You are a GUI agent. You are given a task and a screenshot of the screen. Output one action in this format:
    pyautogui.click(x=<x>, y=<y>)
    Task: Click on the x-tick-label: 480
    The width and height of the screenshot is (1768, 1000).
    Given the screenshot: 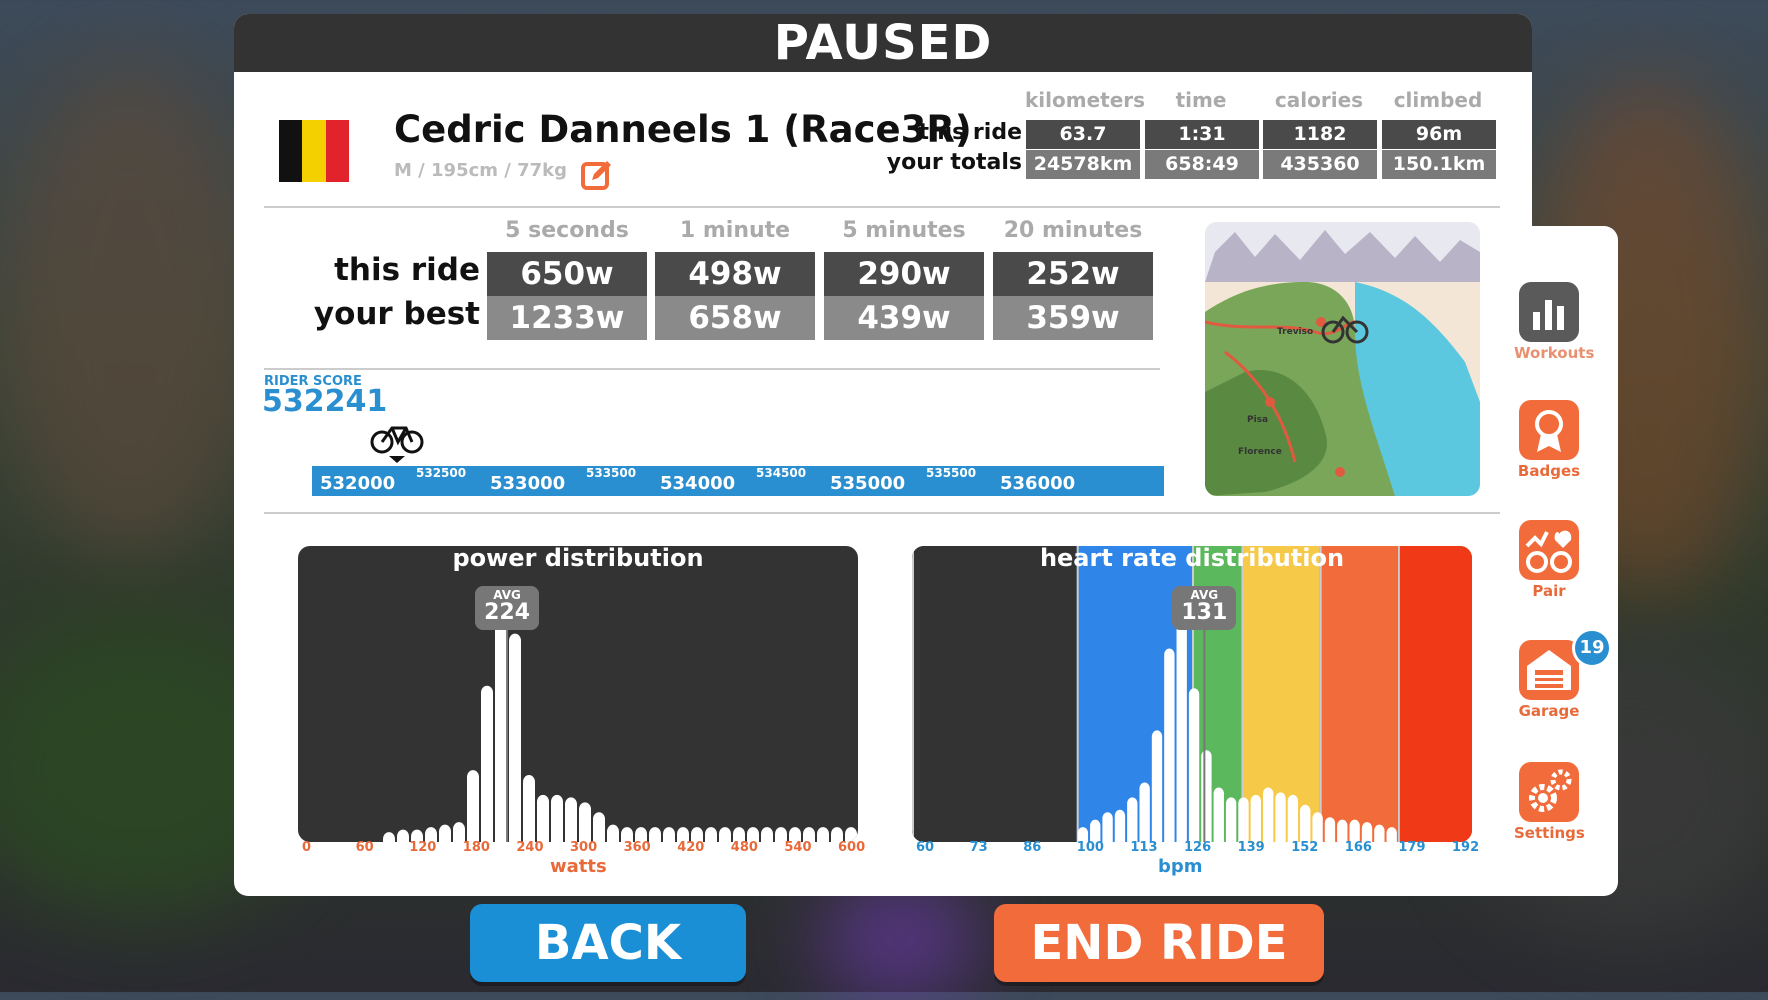 What is the action you would take?
    pyautogui.click(x=744, y=847)
    